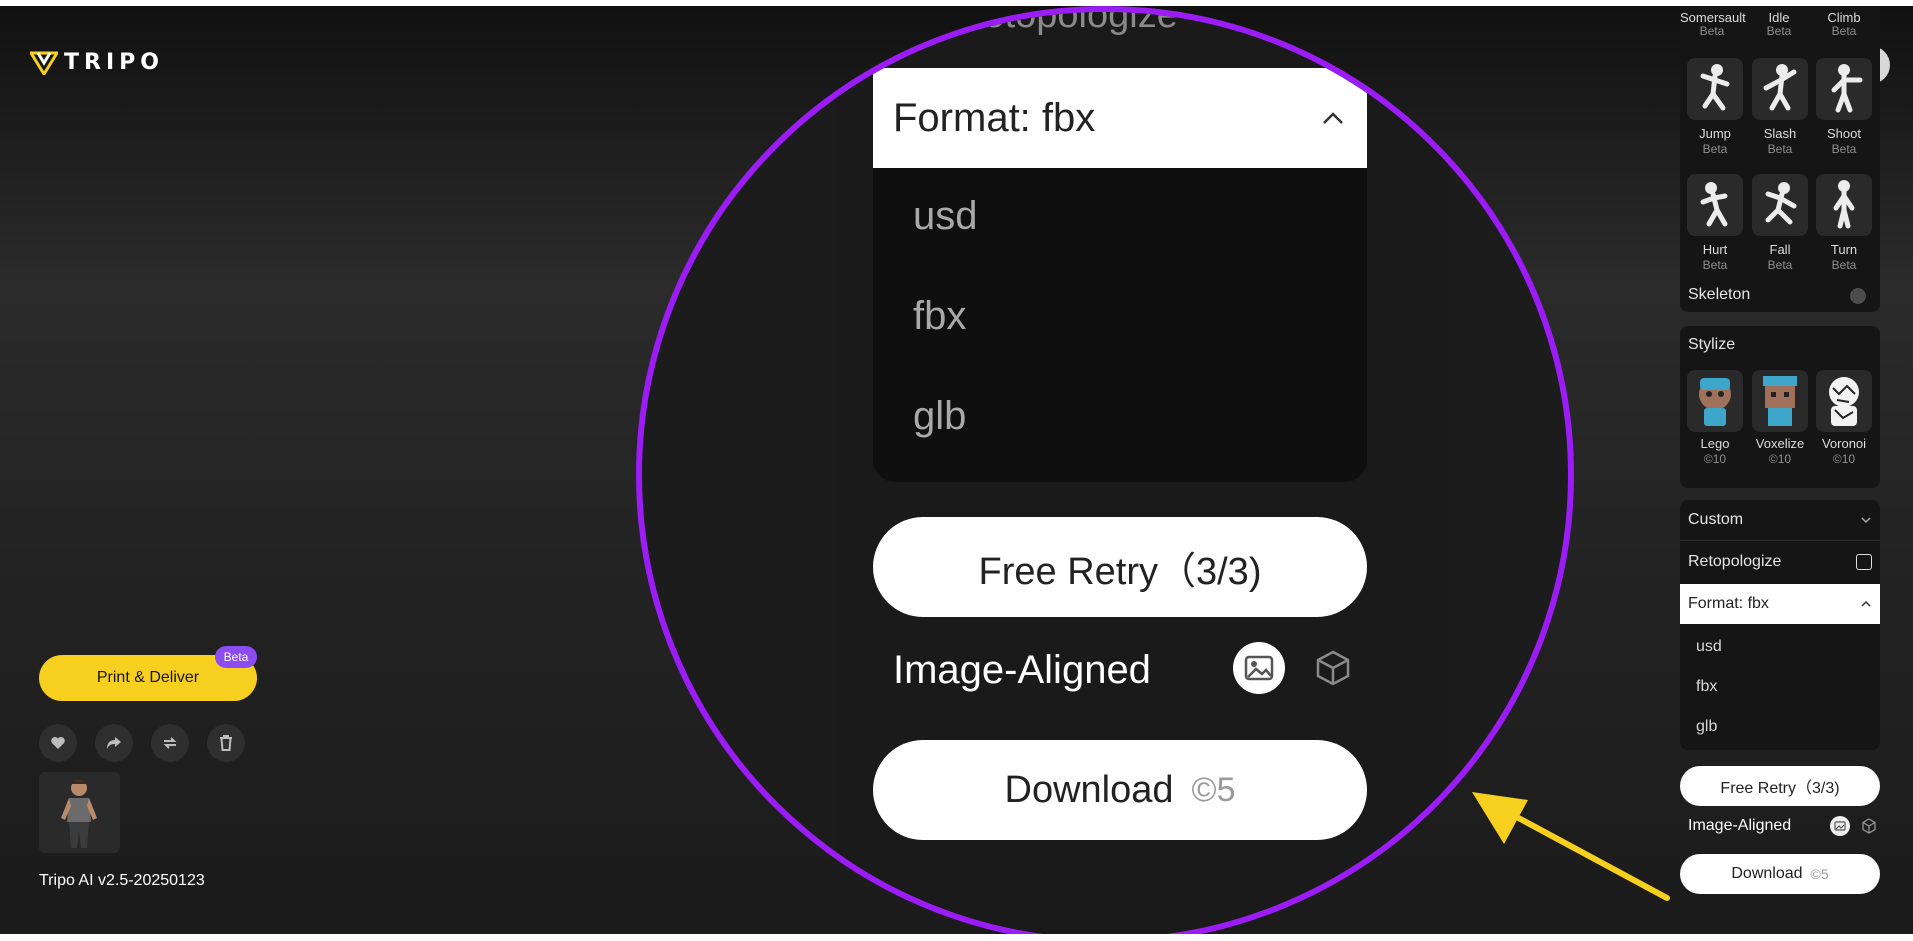 The width and height of the screenshot is (1913, 941). What do you see at coordinates (1866, 520) in the screenshot?
I see `chevron-down-icon` at bounding box center [1866, 520].